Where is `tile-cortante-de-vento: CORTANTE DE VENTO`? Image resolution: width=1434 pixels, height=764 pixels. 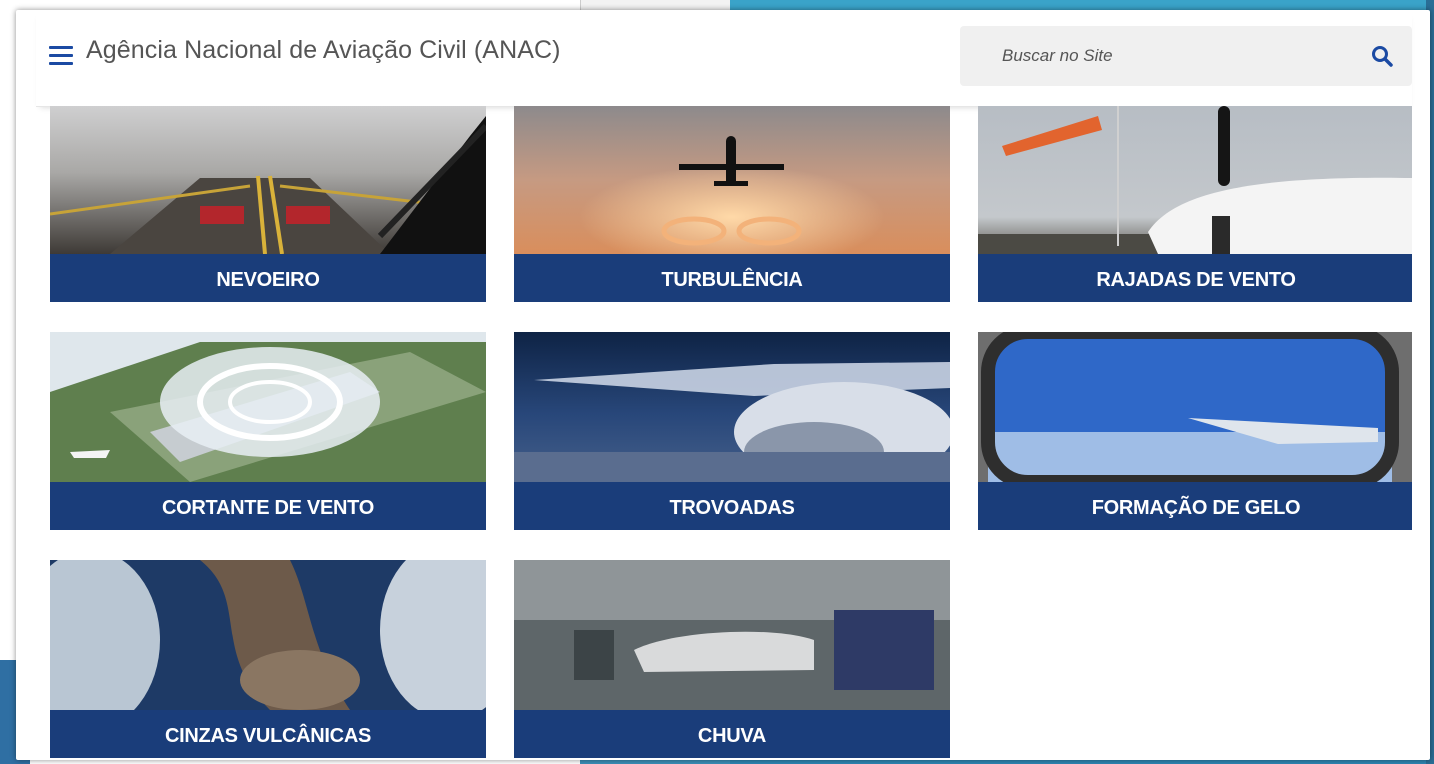
tile-cortante-de-vento: CORTANTE DE VENTO is located at coordinates (268, 431).